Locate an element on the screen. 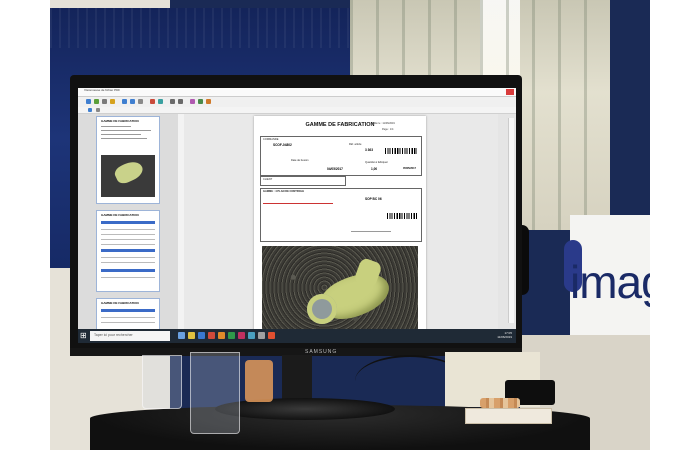 This screenshot has height=450, width=700. banner-texture is located at coordinates (200, 28).